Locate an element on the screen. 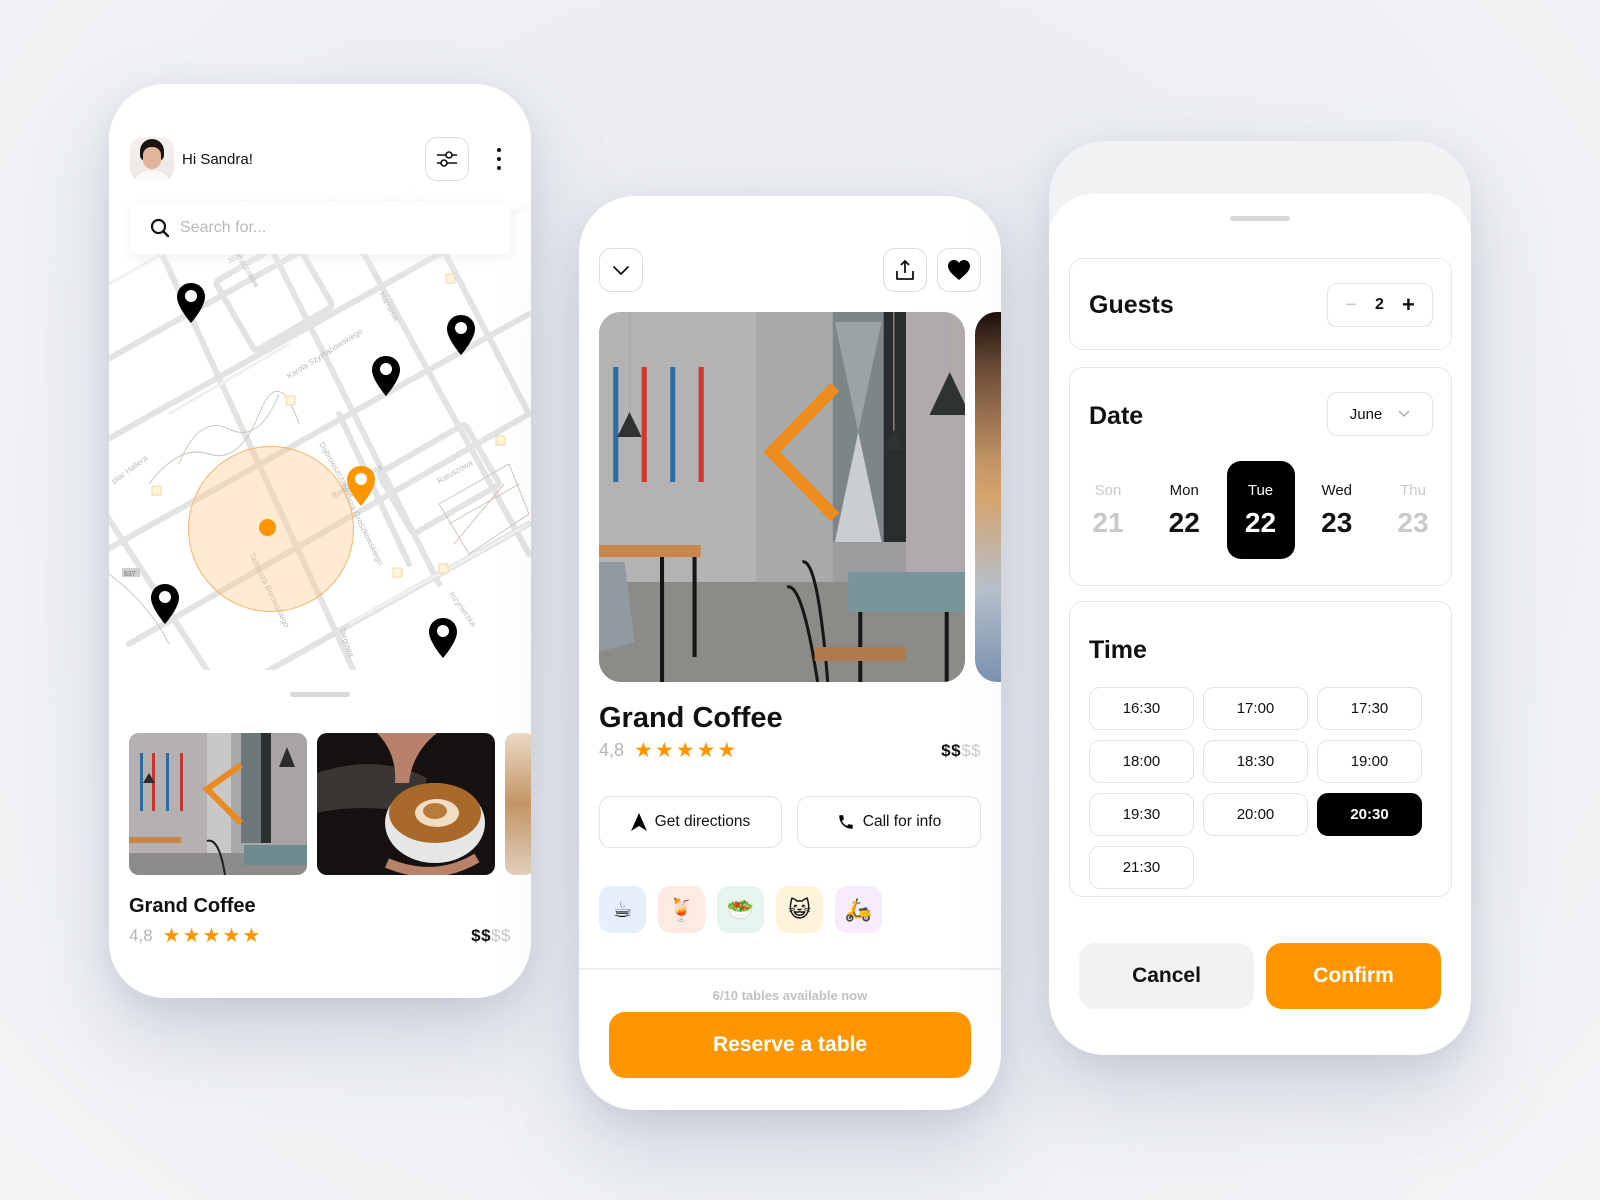 This screenshot has height=1200, width=1600. amenity-coffee-icon: ☕ is located at coordinates (622, 909).